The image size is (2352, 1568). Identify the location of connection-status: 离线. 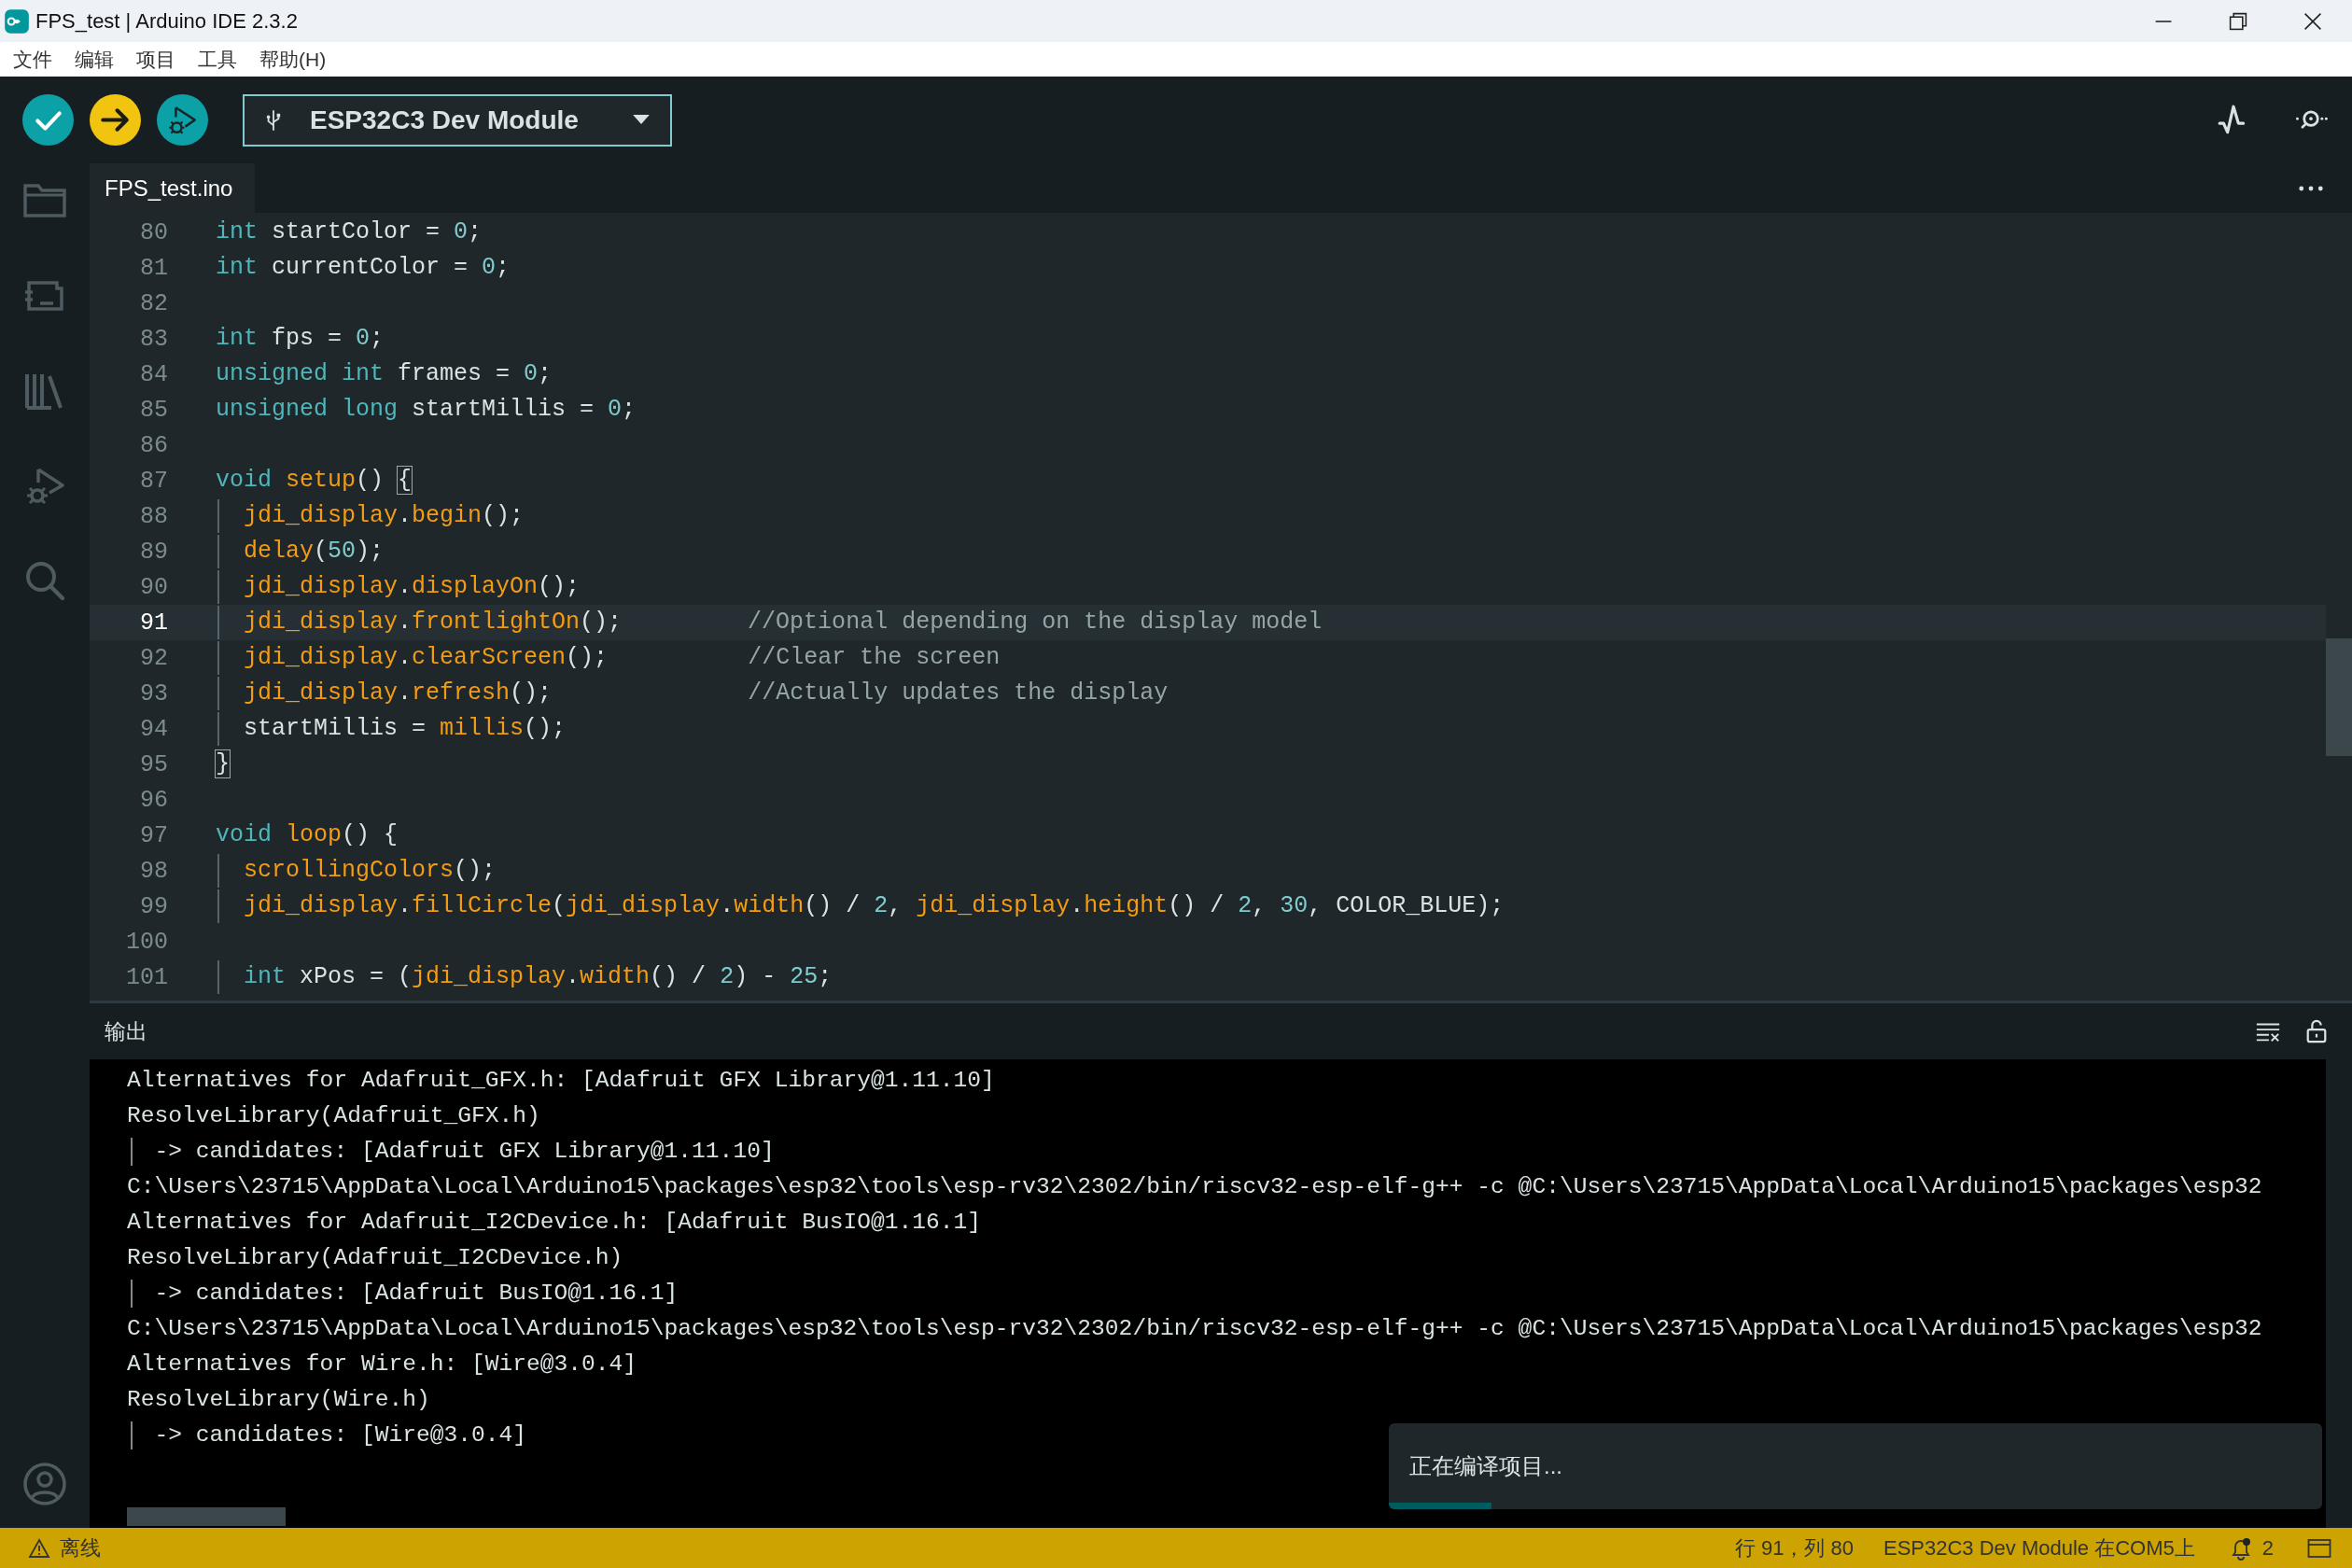
(80, 1547).